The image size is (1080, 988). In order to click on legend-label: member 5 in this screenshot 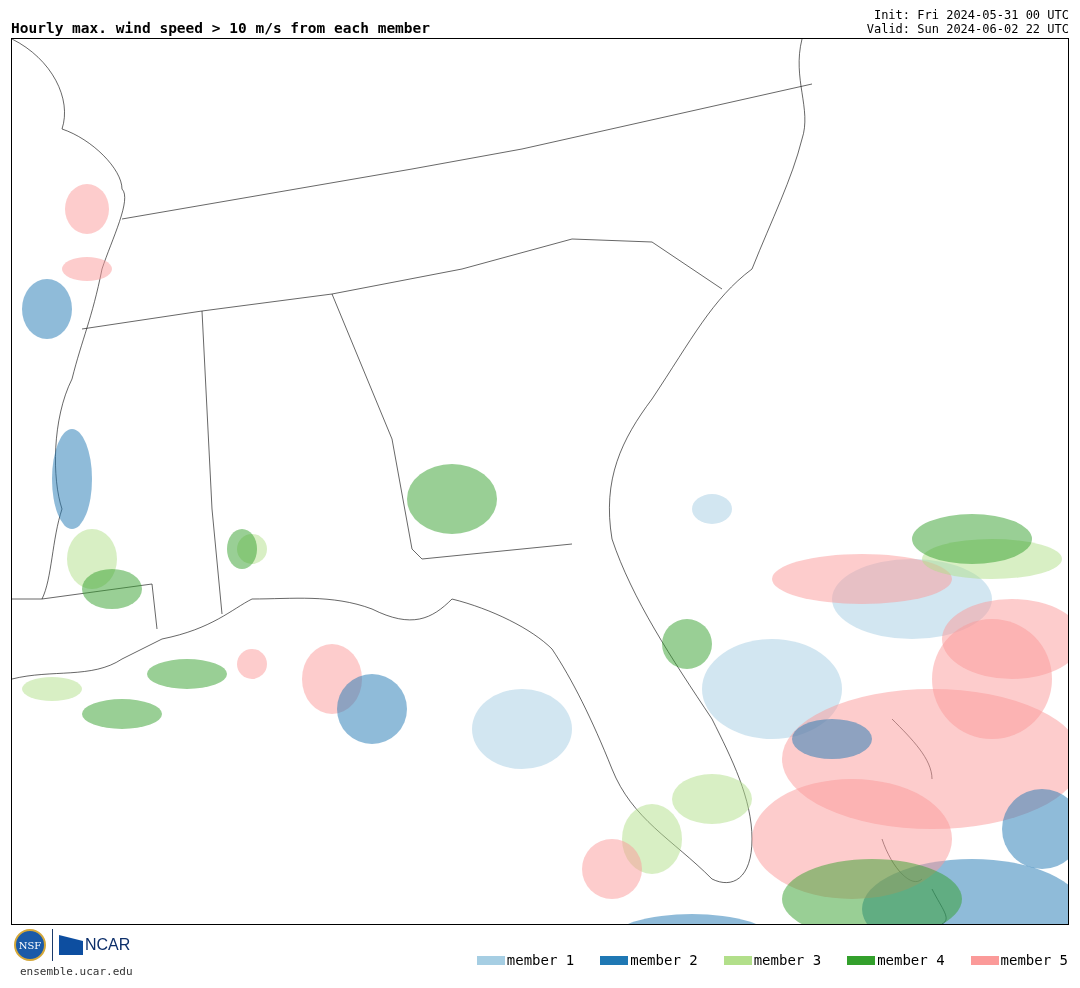, I will do `click(1034, 960)`.